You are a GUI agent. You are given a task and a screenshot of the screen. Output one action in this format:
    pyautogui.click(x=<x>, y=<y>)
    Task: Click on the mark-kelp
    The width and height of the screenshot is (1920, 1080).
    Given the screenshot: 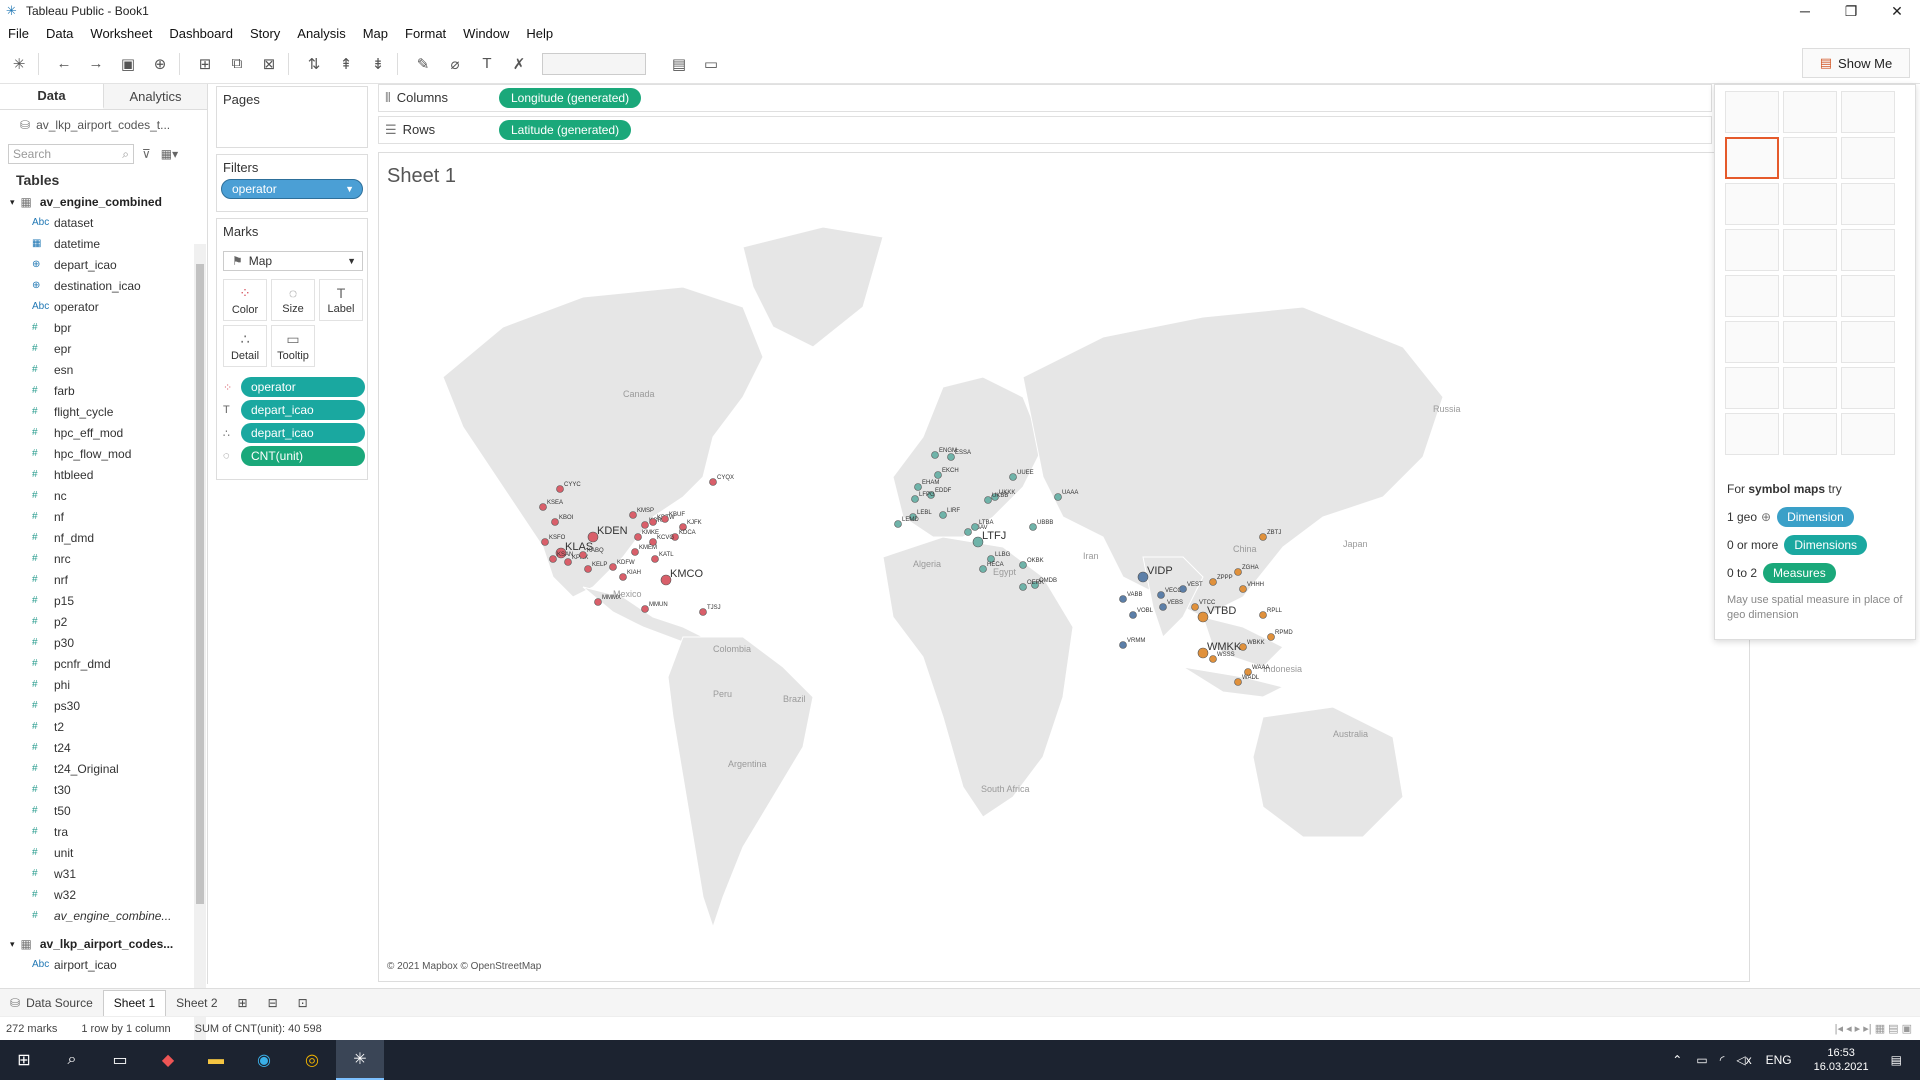 What is the action you would take?
    pyautogui.click(x=588, y=569)
    